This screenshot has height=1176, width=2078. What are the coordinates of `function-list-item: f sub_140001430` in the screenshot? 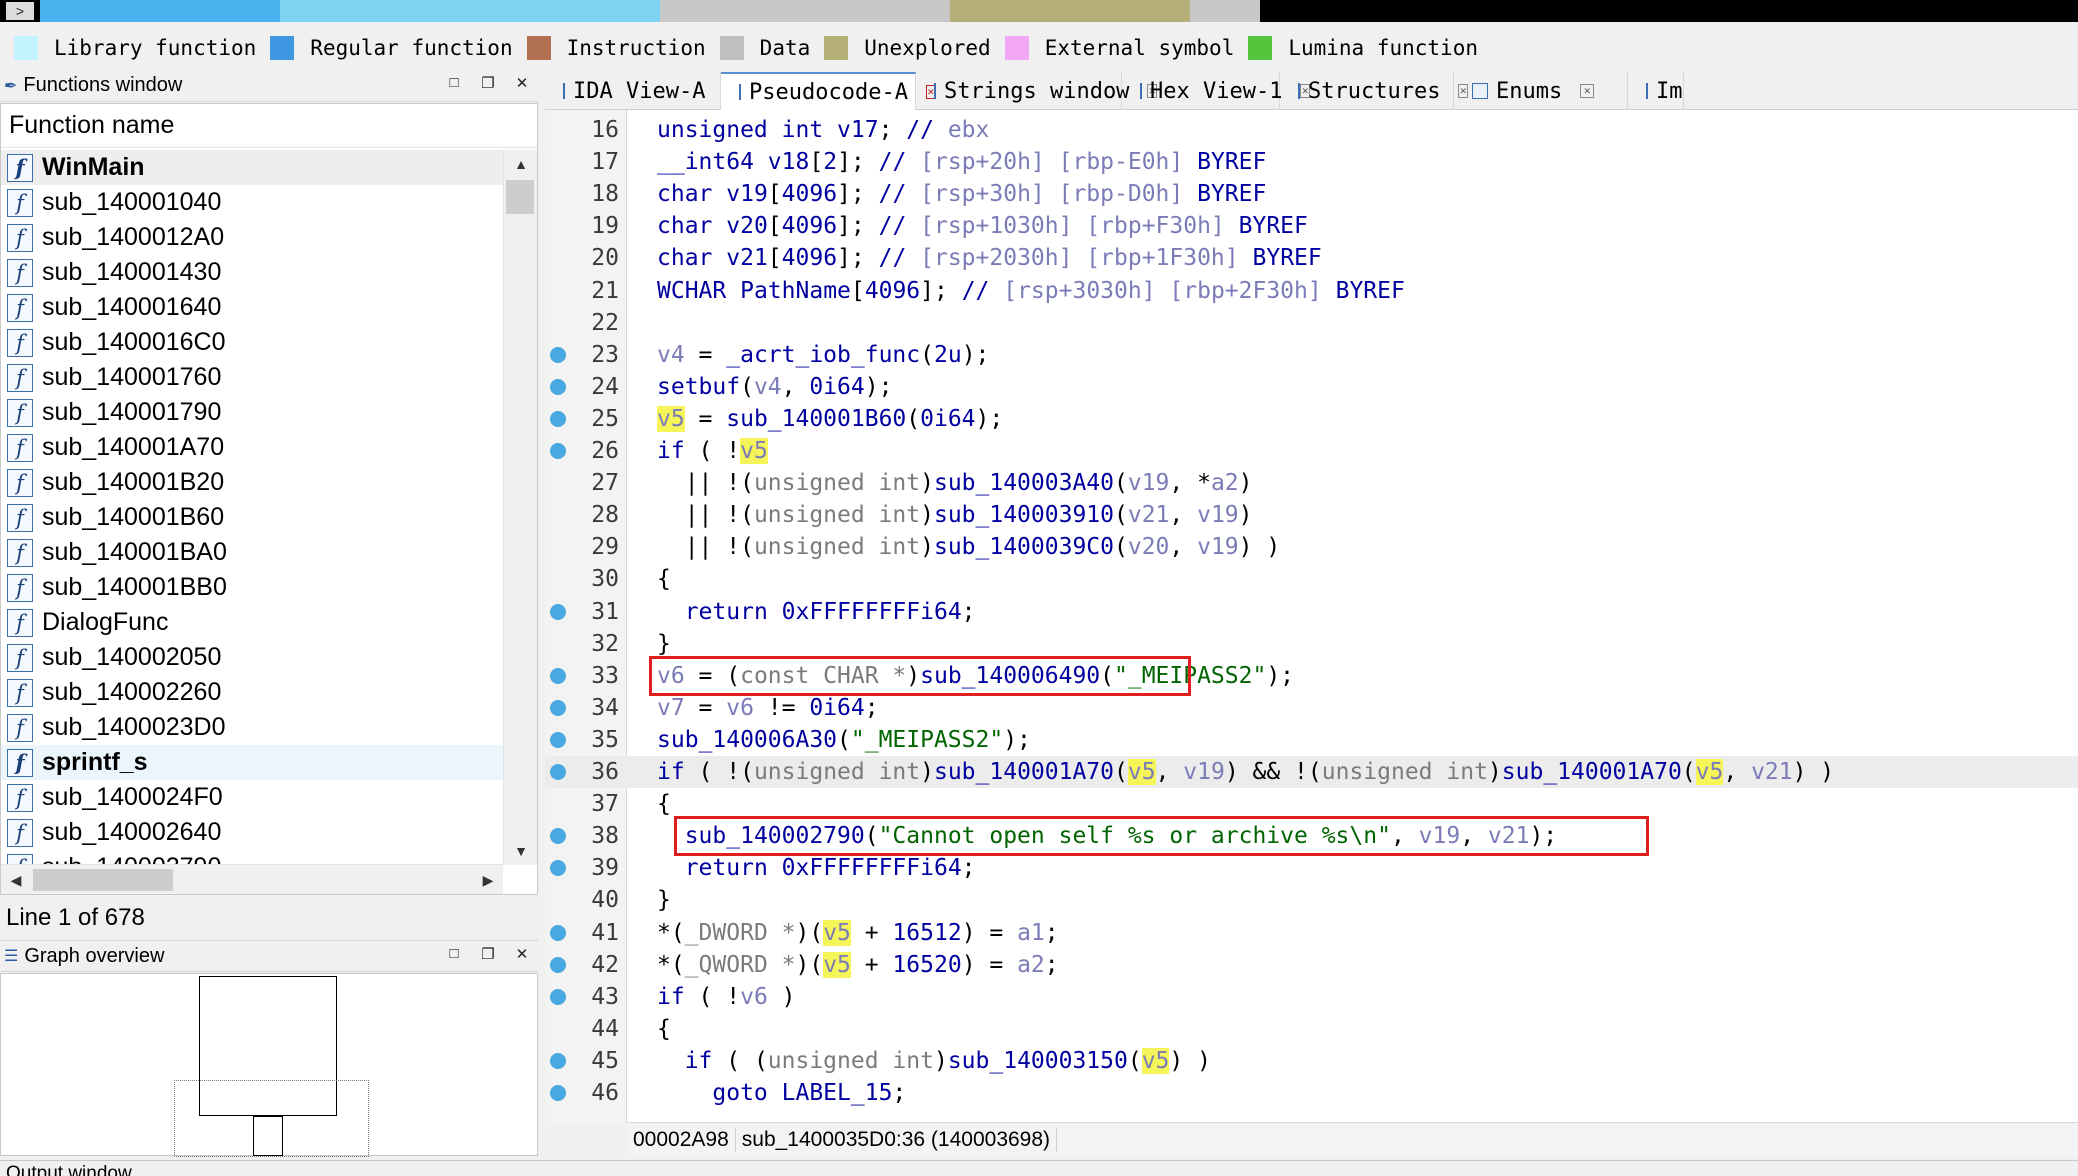 It's located at (252, 272).